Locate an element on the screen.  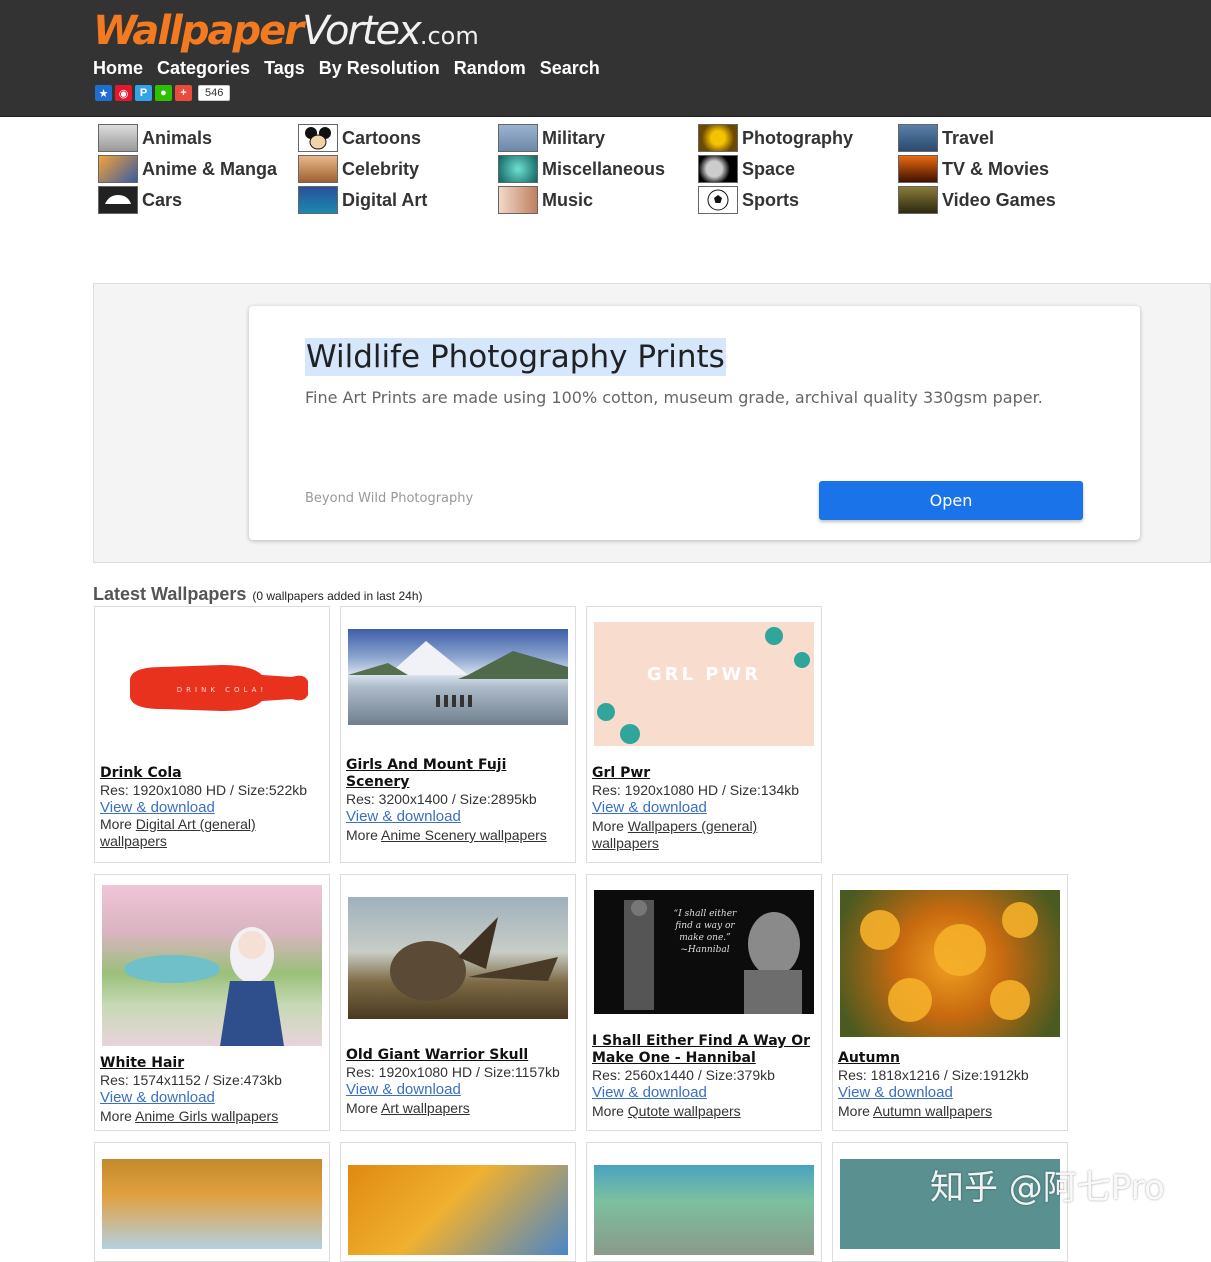
digital-art-thumbnail is located at coordinates (318, 200).